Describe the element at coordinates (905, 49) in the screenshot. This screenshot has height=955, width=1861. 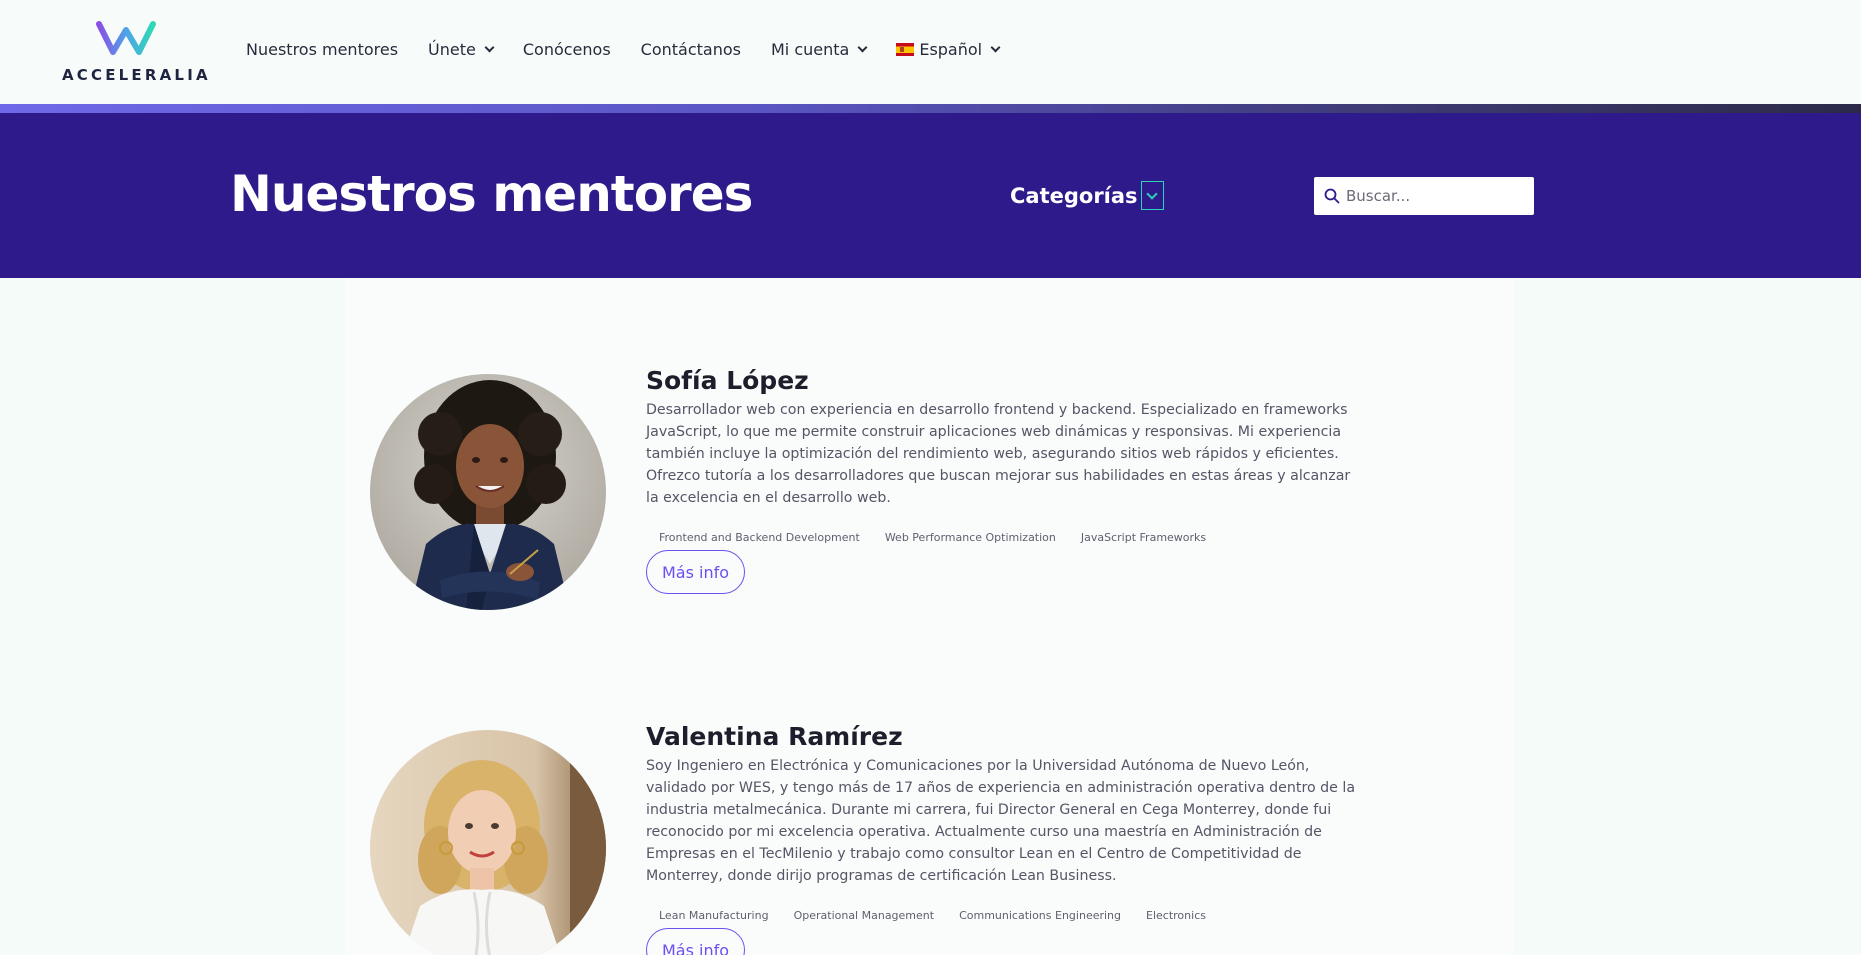
I see `spain-flag-icon` at that location.